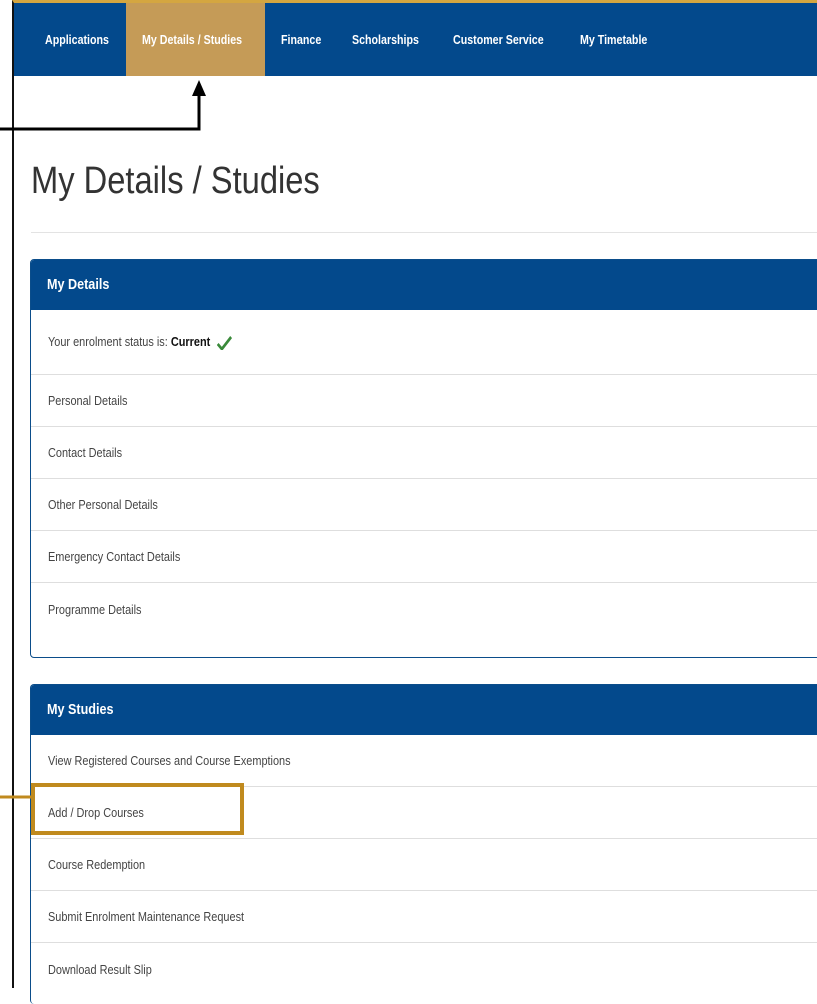 The width and height of the screenshot is (817, 1004). What do you see at coordinates (108, 342) in the screenshot?
I see `status-label: Your enrolment status is:` at bounding box center [108, 342].